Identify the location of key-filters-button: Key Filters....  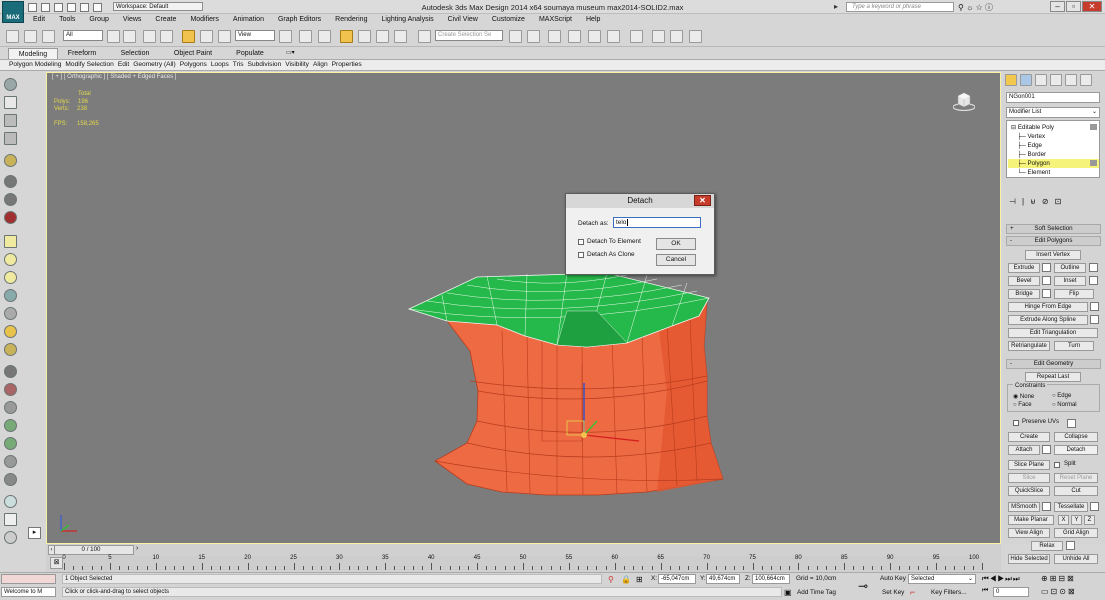
(949, 592).